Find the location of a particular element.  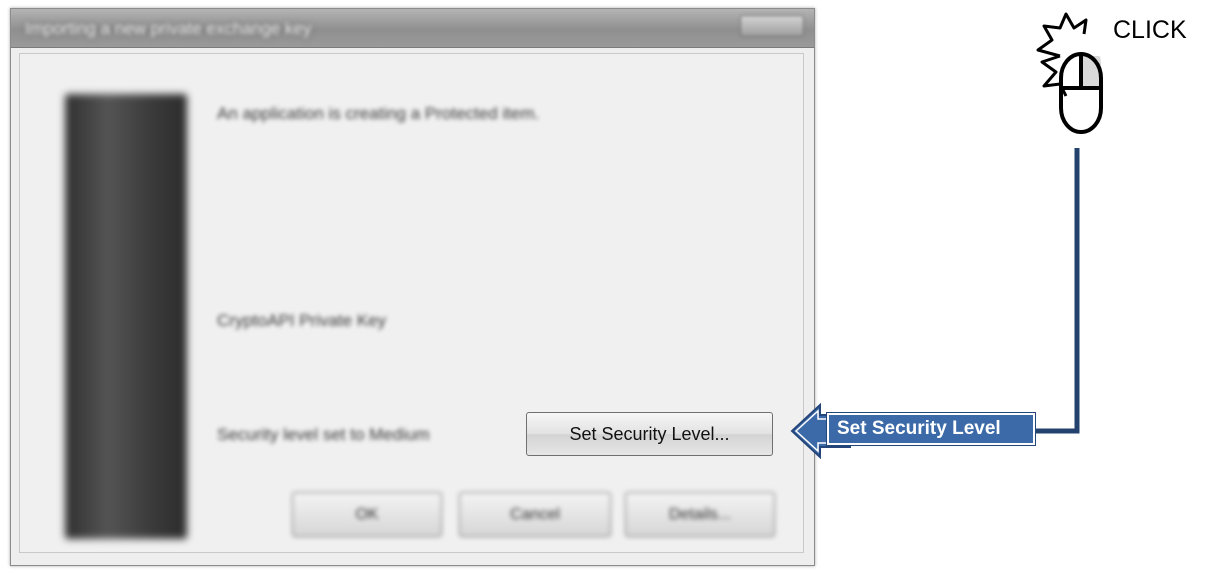

ok-button: OK is located at coordinates (367, 514).